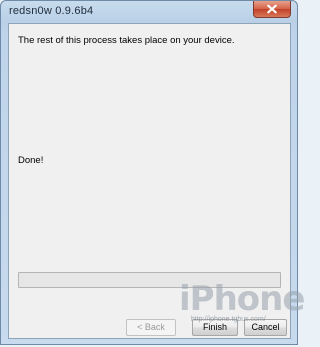 The height and width of the screenshot is (347, 320). I want to click on close-button, so click(272, 9).